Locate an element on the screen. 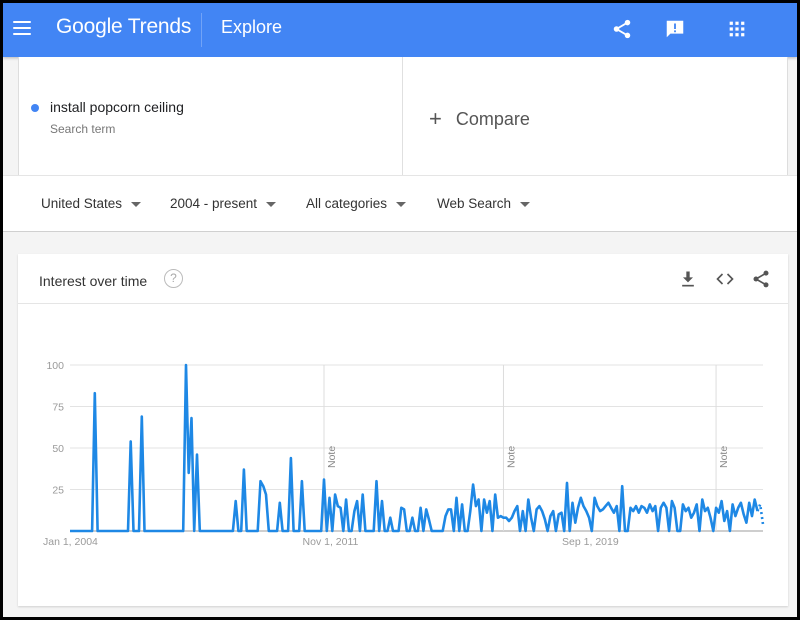  compare-label: Compare is located at coordinates (492, 119).